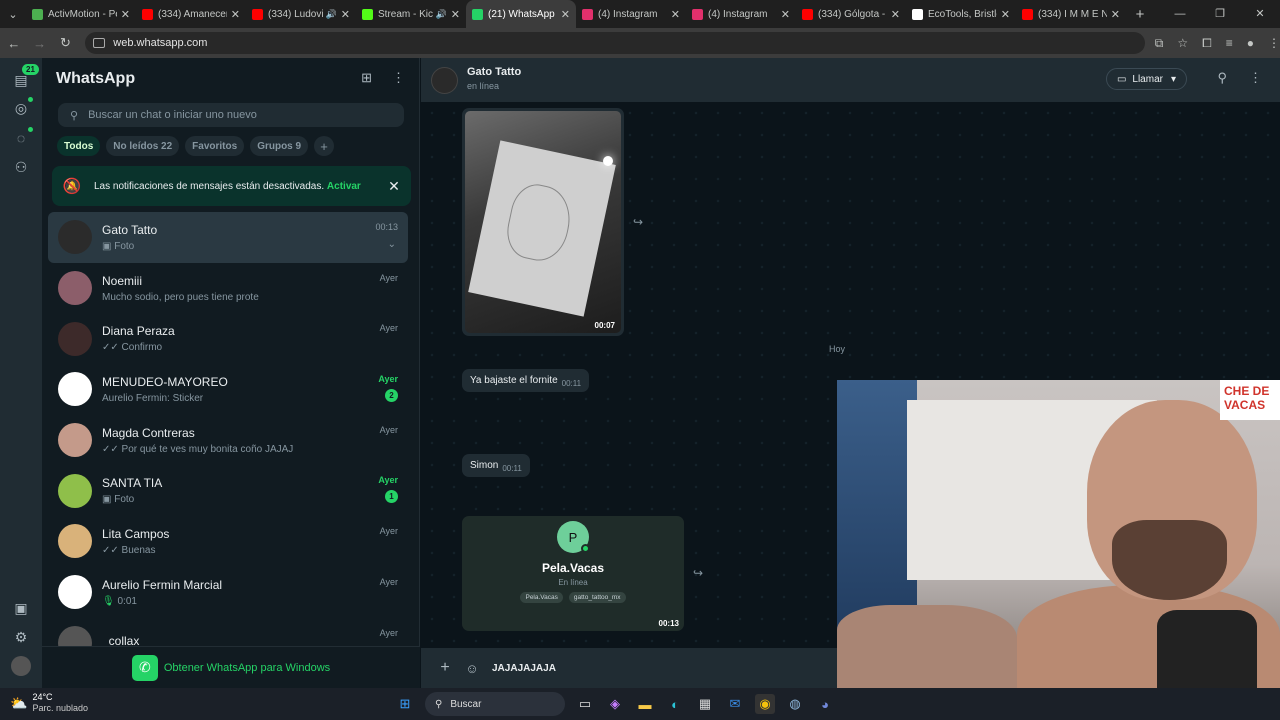  What do you see at coordinates (228, 541) in the screenshot?
I see `chat-list-item: Lita Campos ✓✓ Buenas Ayer` at bounding box center [228, 541].